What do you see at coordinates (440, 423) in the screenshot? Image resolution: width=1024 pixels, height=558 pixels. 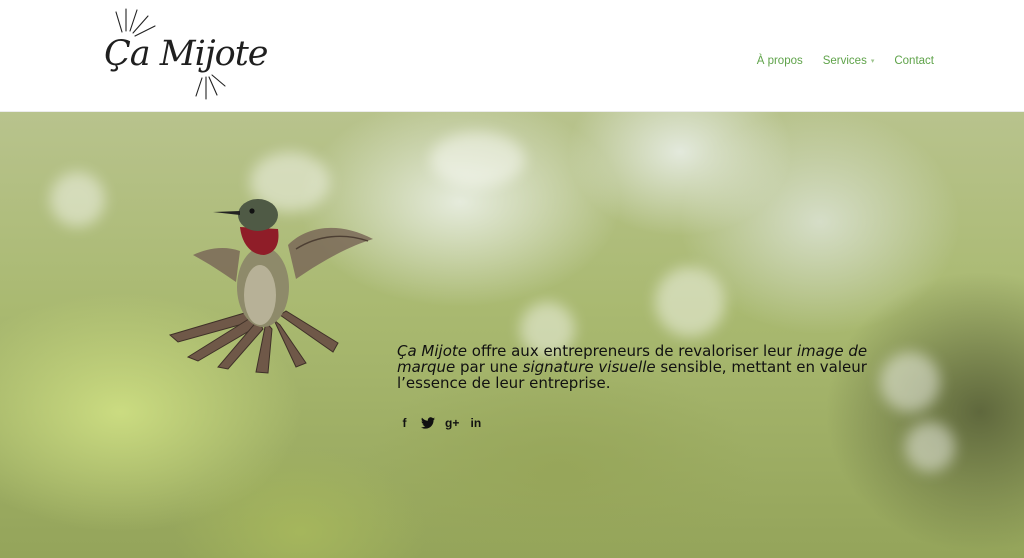 I see `social-links: f g+ in` at bounding box center [440, 423].